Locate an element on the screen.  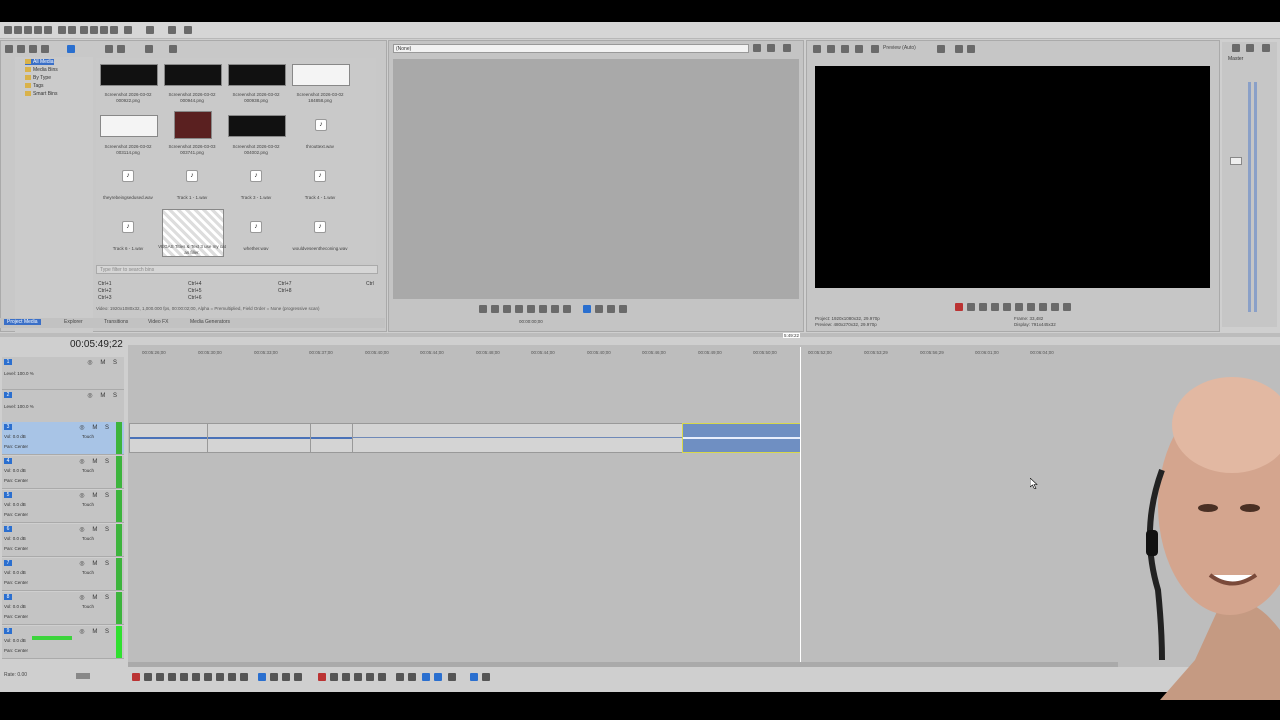
split-screen-icon is located at coordinates (875, 49).